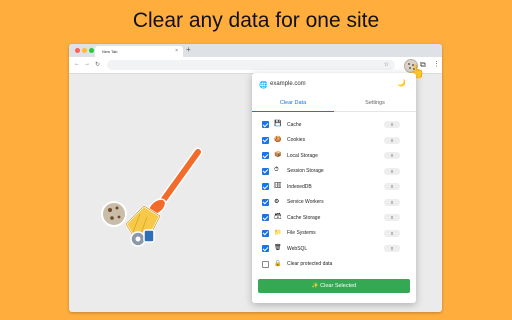 This screenshot has height=320, width=512. Describe the element at coordinates (263, 85) in the screenshot. I see `globe-icon: 🌐` at that location.